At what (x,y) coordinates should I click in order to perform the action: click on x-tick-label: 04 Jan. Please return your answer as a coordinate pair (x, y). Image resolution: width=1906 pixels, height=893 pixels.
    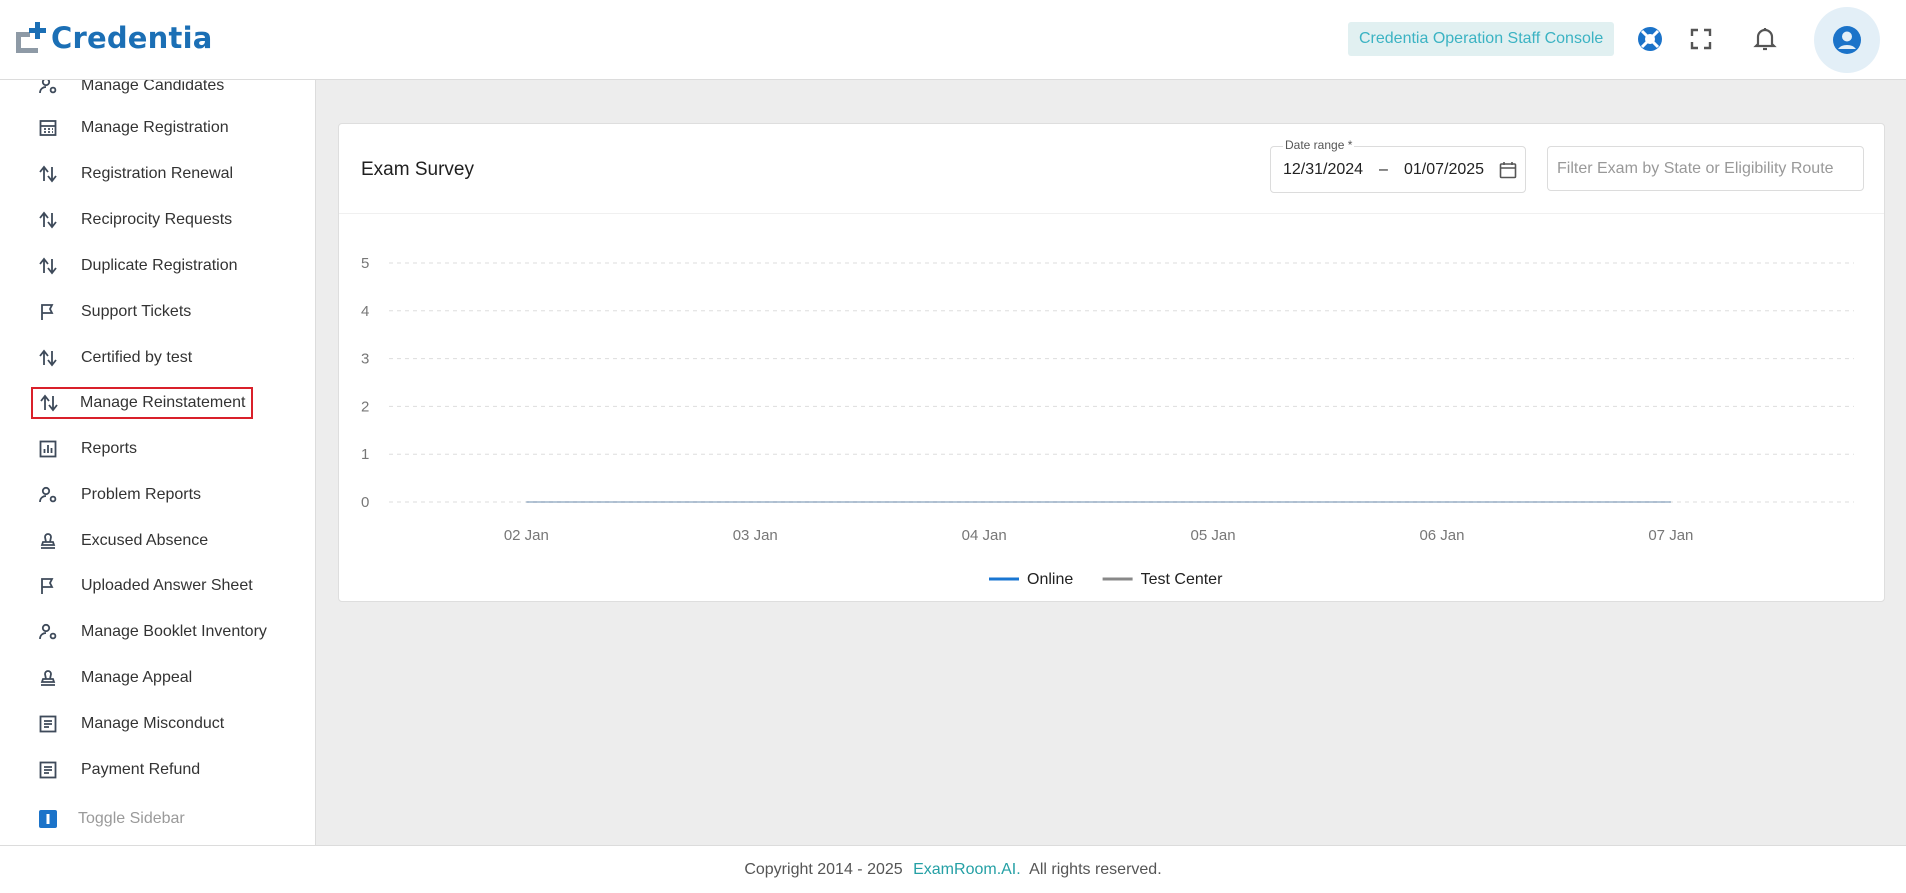
    Looking at the image, I should click on (984, 535).